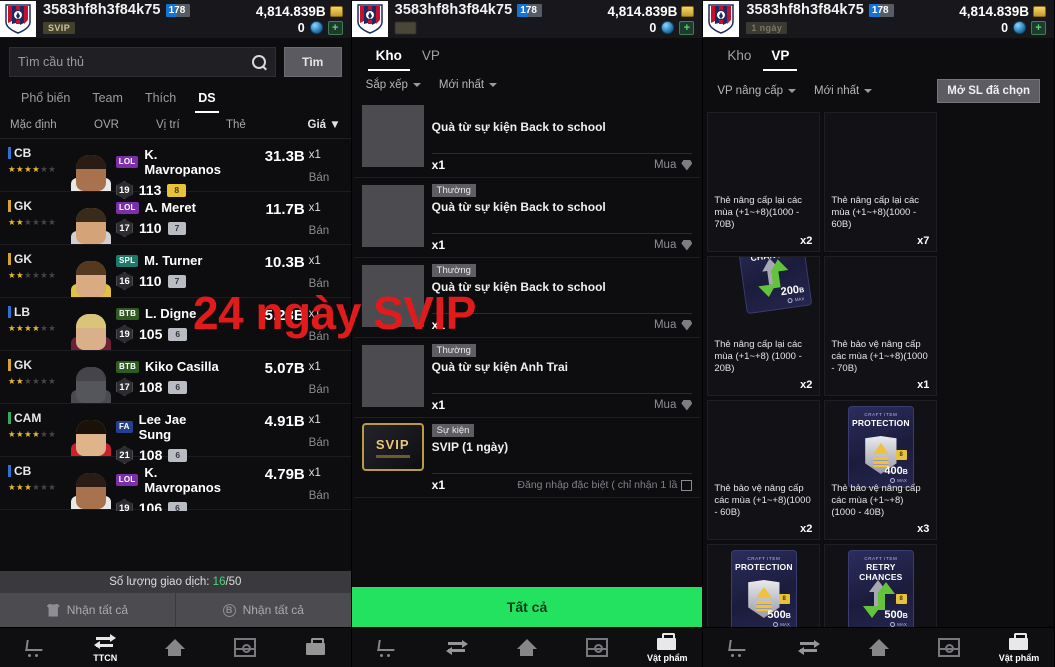 The height and width of the screenshot is (667, 1055). Describe the element at coordinates (52, 125) in the screenshot. I see `col-default: Mặc định` at that location.